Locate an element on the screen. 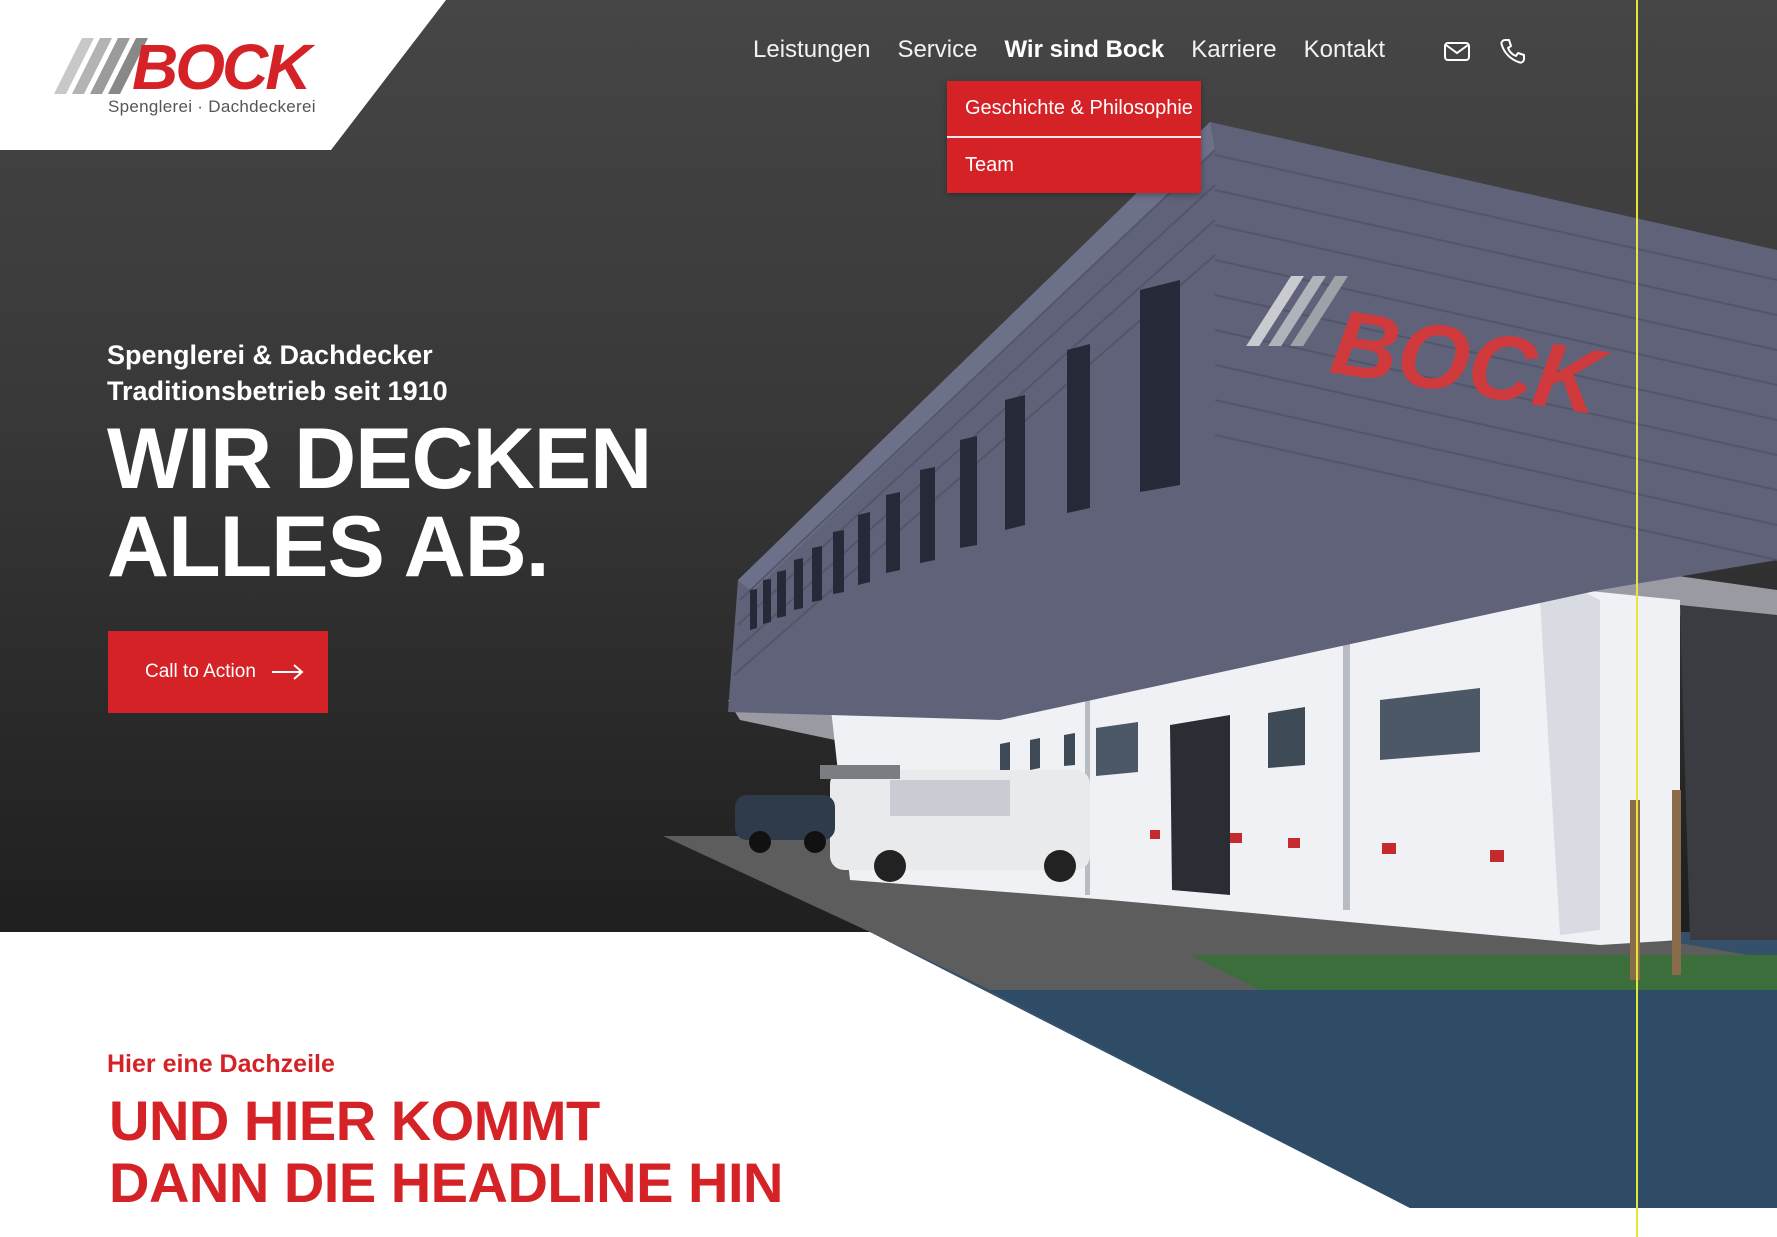 This screenshot has height=1237, width=1777. hero-headline: WIR DECKEN ALLES AB. is located at coordinates (379, 503).